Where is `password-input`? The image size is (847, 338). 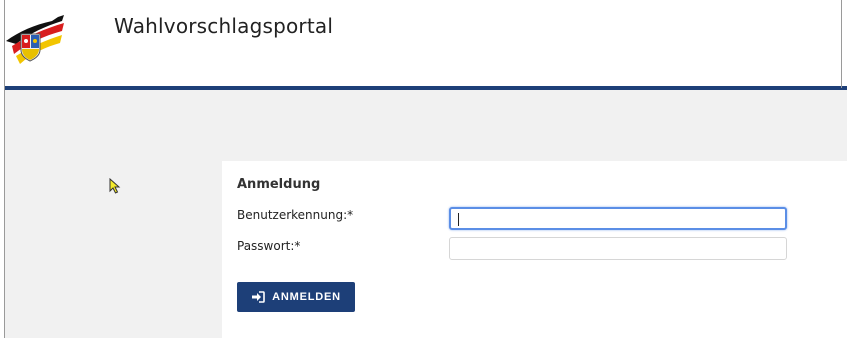
password-input is located at coordinates (618, 248).